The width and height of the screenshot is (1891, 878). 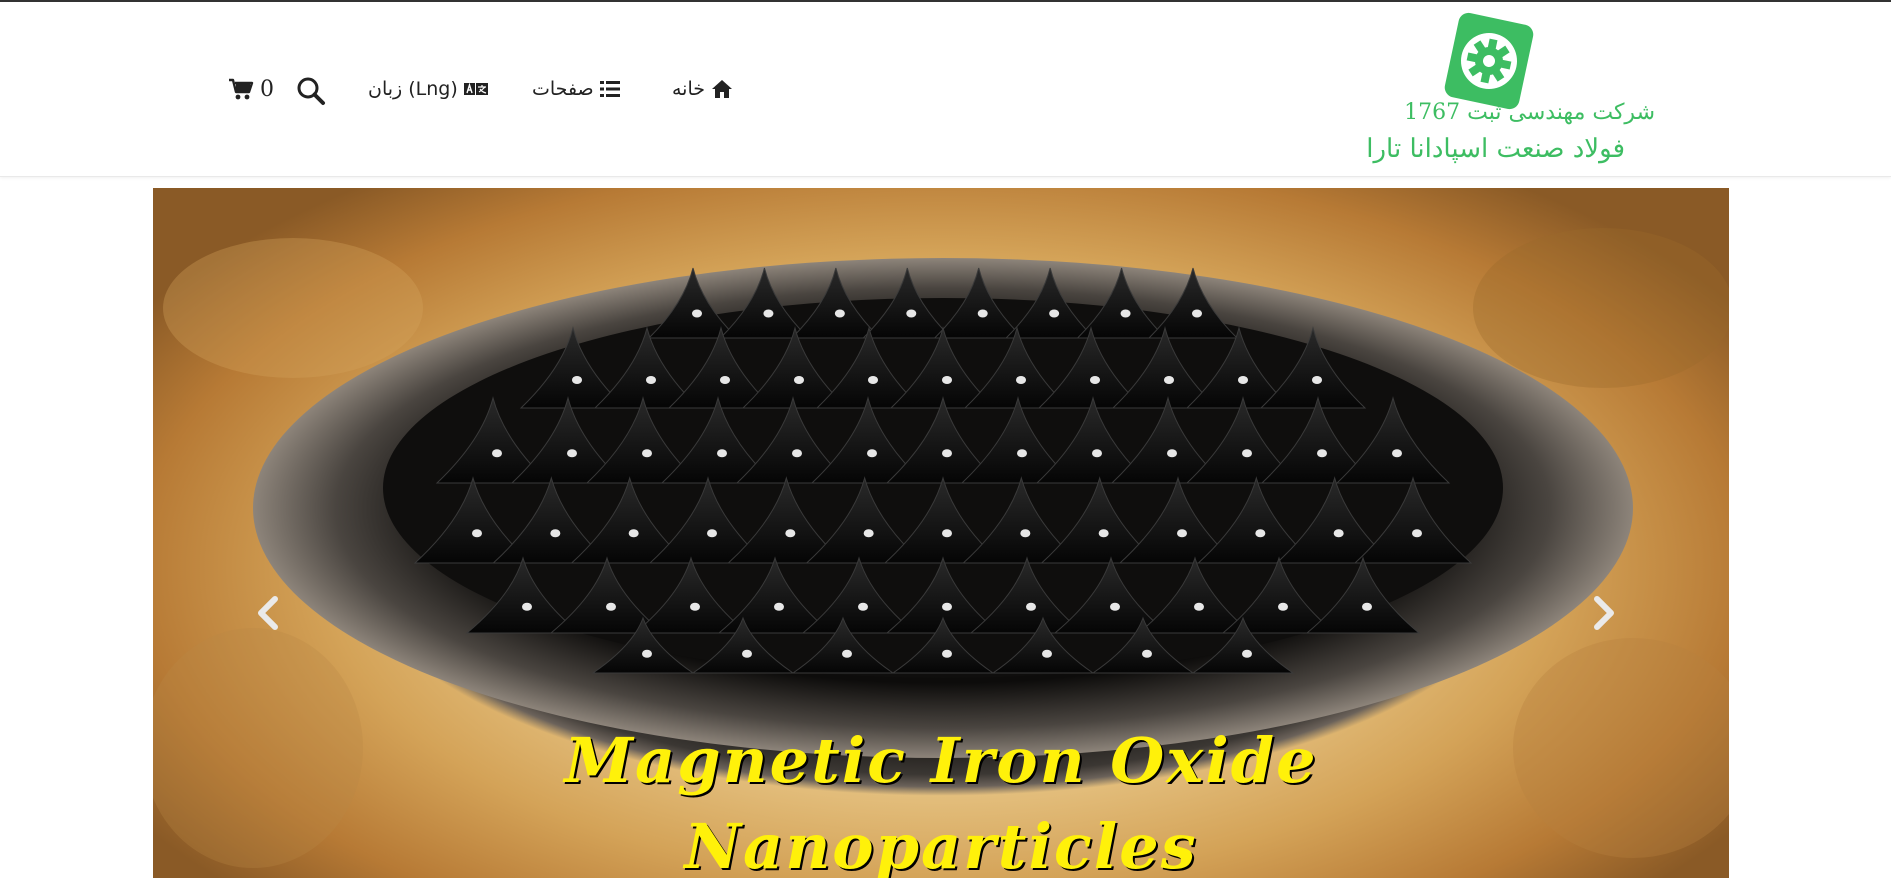 What do you see at coordinates (413, 89) in the screenshot?
I see `nav-language-label: زبان (Lng)` at bounding box center [413, 89].